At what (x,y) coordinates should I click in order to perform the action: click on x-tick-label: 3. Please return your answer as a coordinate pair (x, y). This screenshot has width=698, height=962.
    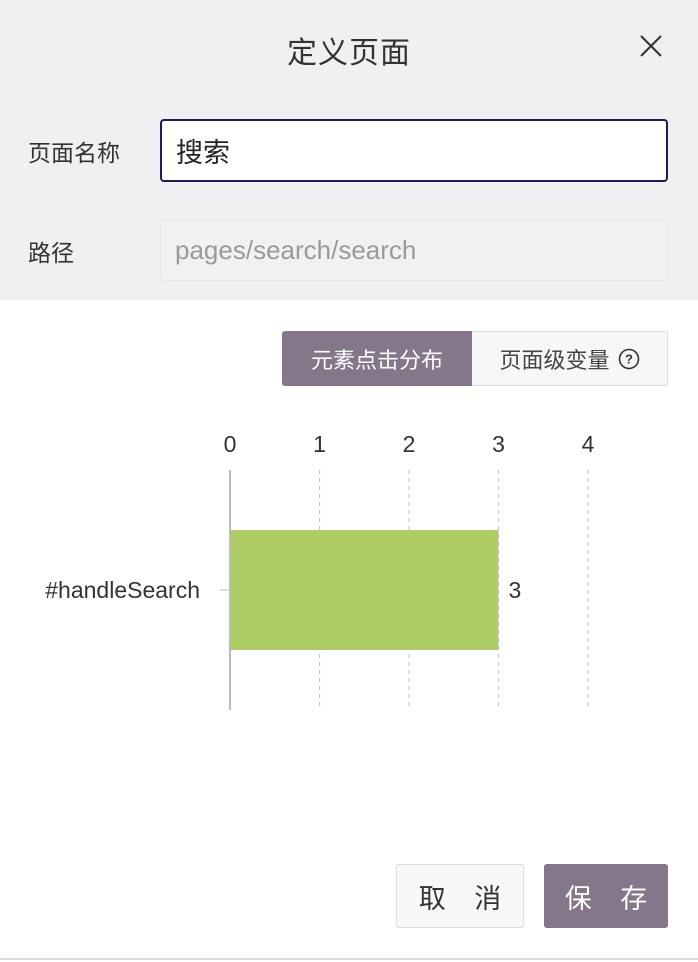
    Looking at the image, I should click on (498, 444).